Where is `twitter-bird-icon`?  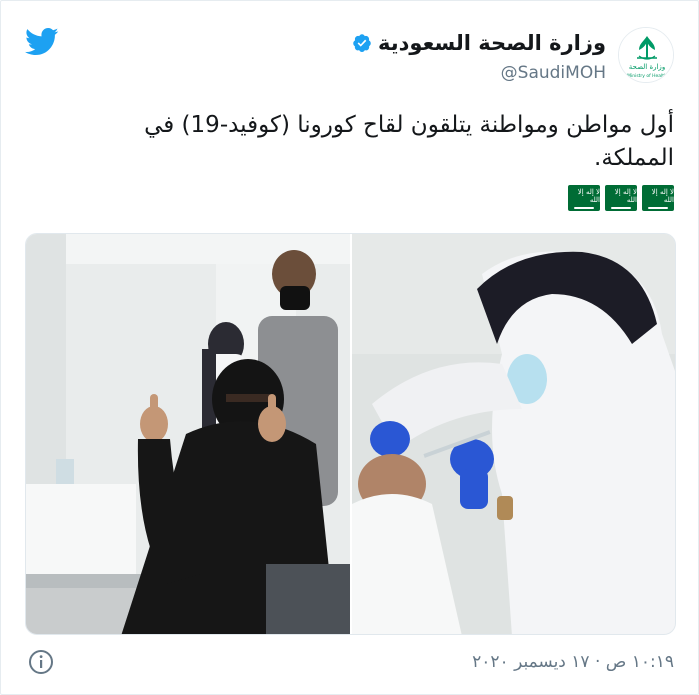
twitter-bird-icon is located at coordinates (42, 42).